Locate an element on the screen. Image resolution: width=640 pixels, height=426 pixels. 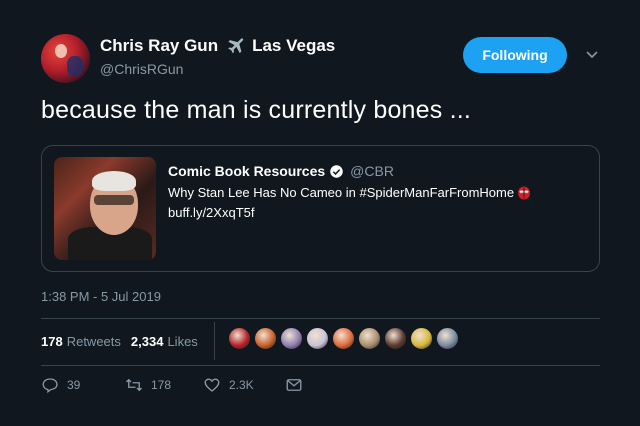
retweet-icon is located at coordinates (134, 385).